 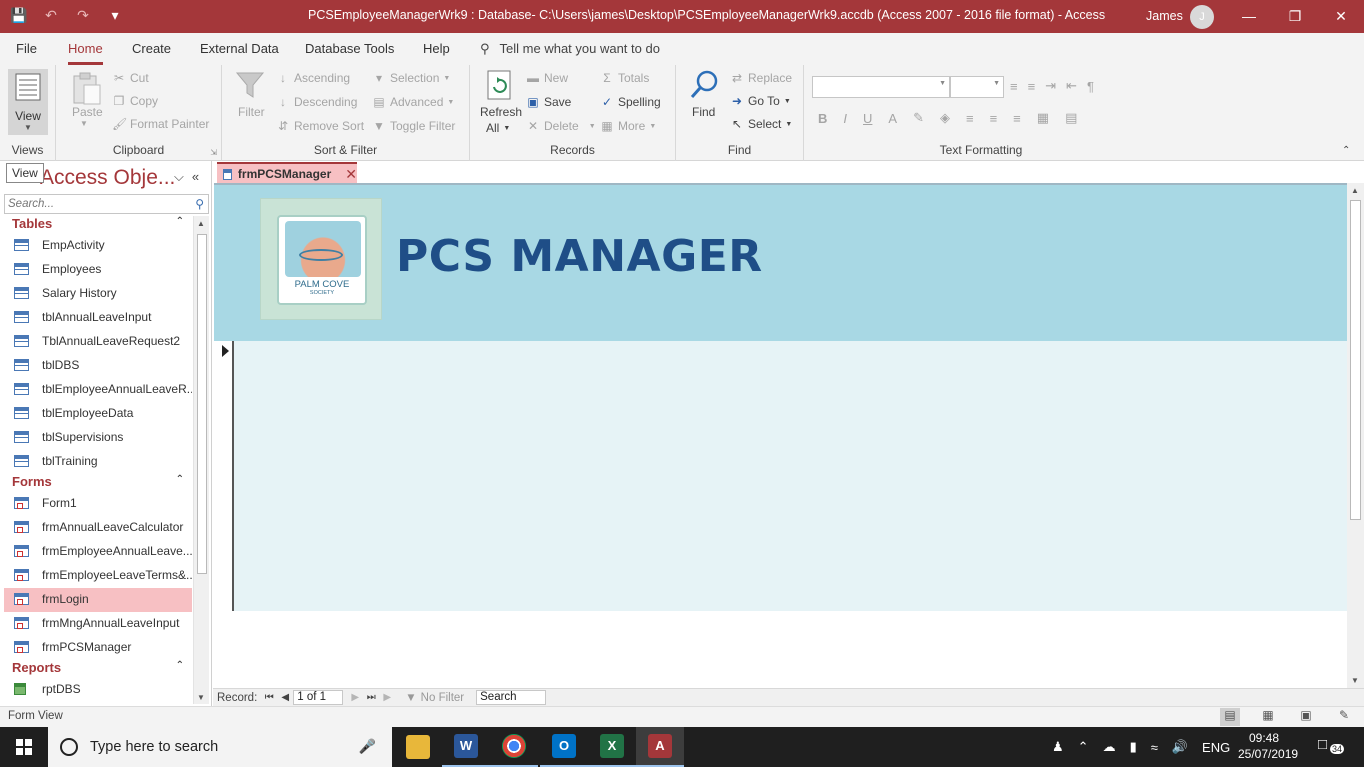 What do you see at coordinates (413, 126) in the screenshot?
I see `toggle-filter-button: ▼ Toggle Filter` at bounding box center [413, 126].